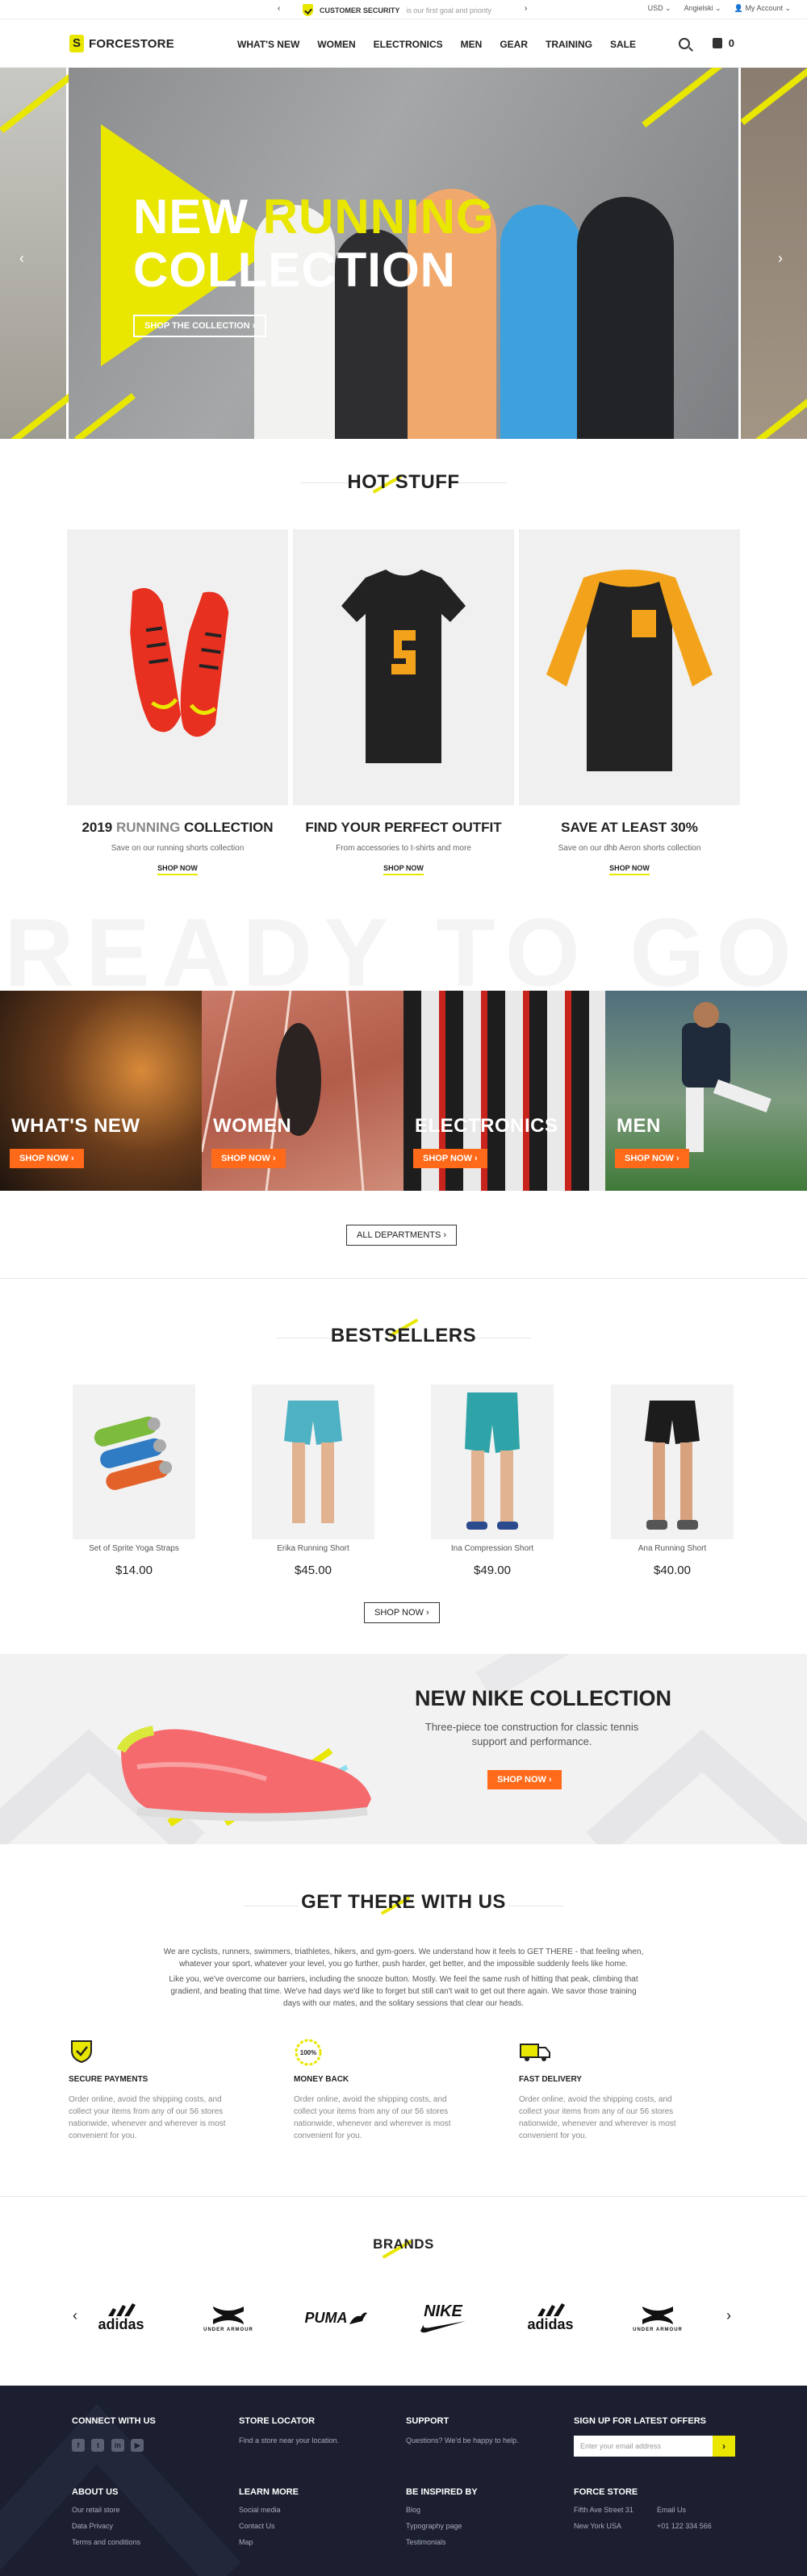 The image size is (807, 2576). I want to click on hot-stuff-title: HOT STUFF, so click(403, 482).